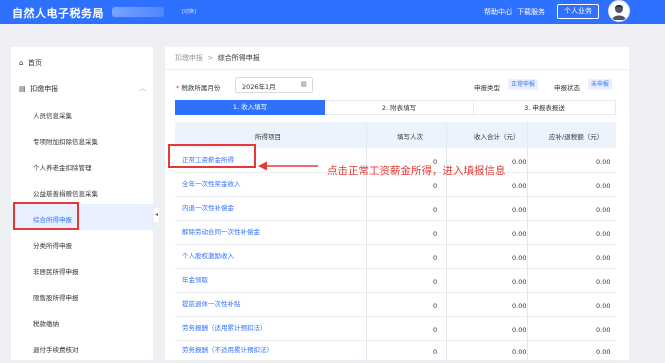 Image resolution: width=665 pixels, height=363 pixels. I want to click on sidebar-item-pension: 个人养老金扣除管理, so click(62, 167).